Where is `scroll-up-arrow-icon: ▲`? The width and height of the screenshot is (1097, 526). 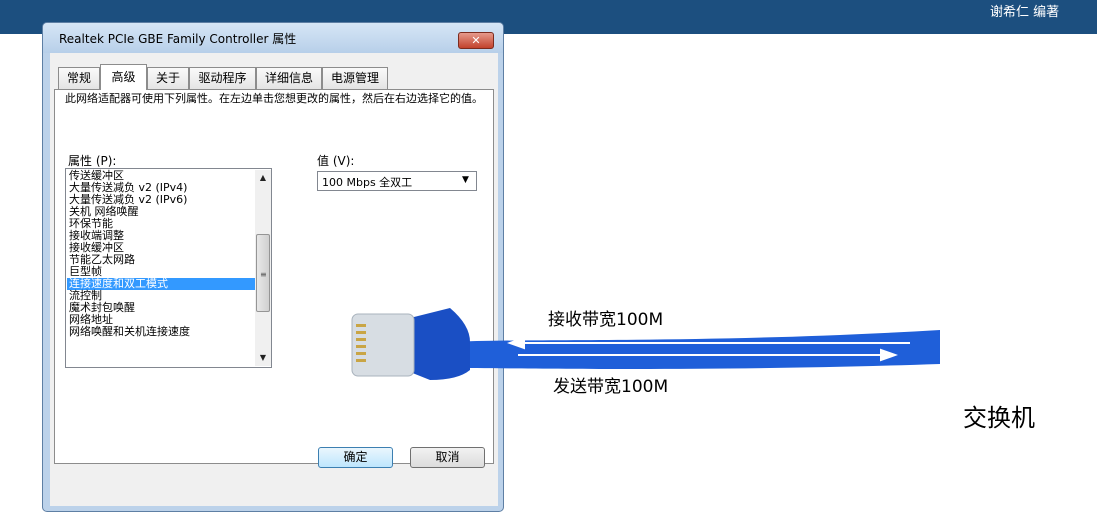 scroll-up-arrow-icon: ▲ is located at coordinates (263, 178).